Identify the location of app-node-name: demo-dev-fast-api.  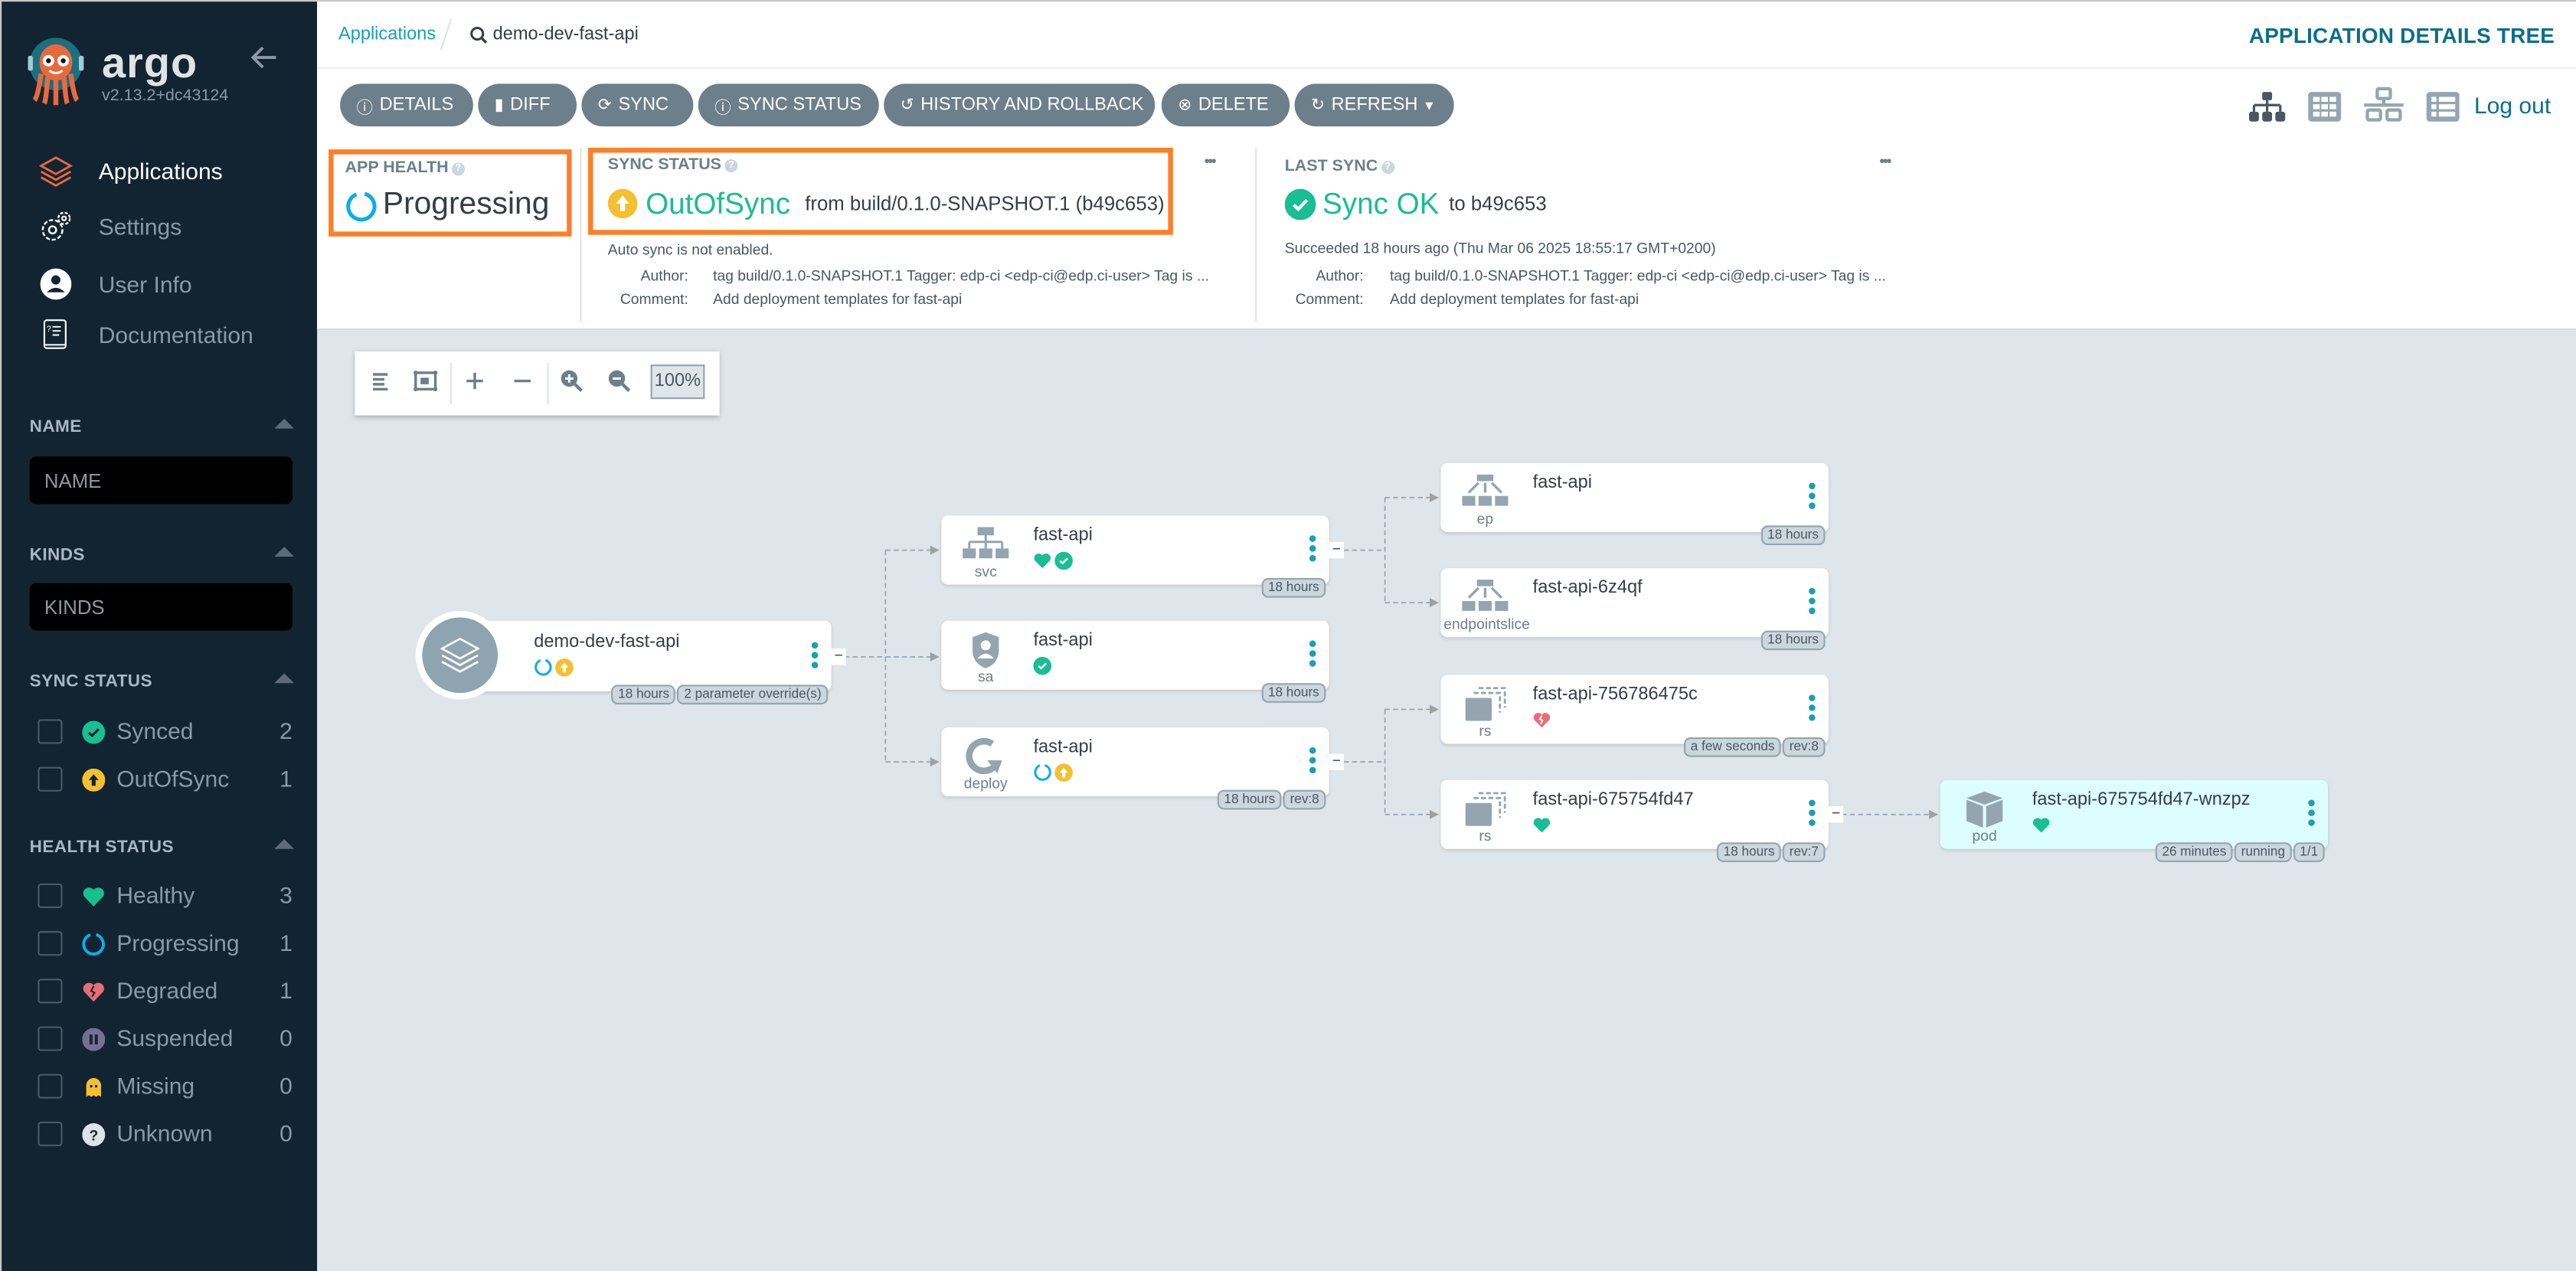
(607, 642).